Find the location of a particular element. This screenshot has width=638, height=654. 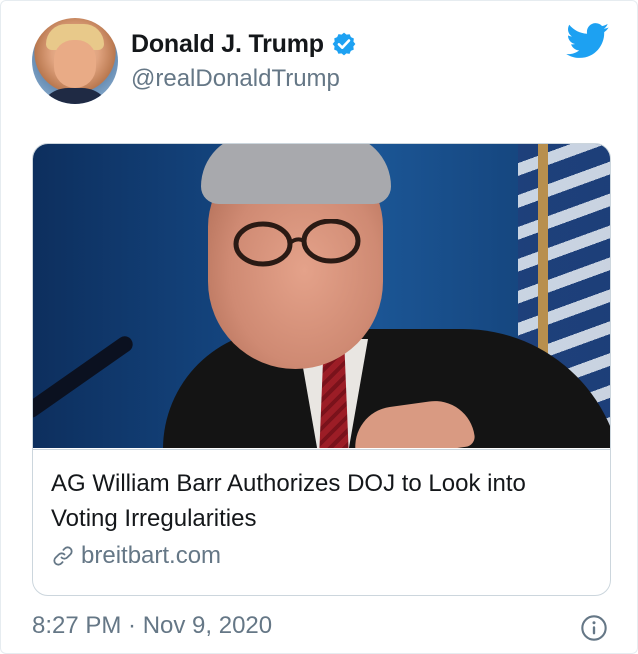

tweet-timestamp: 8:27 PM · Nov 9, 2020 is located at coordinates (152, 626).